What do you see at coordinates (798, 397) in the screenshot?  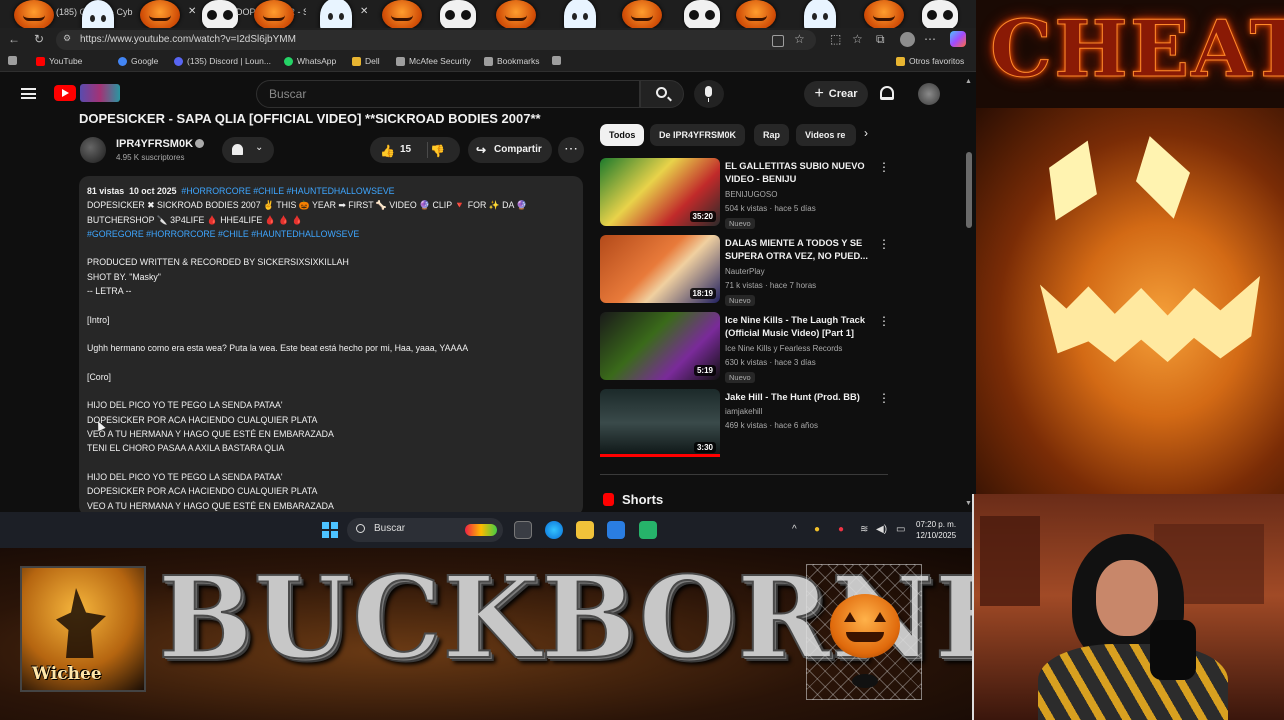 I see `recommendation-title: Jake Hill - The Hunt (Prod. BB)` at bounding box center [798, 397].